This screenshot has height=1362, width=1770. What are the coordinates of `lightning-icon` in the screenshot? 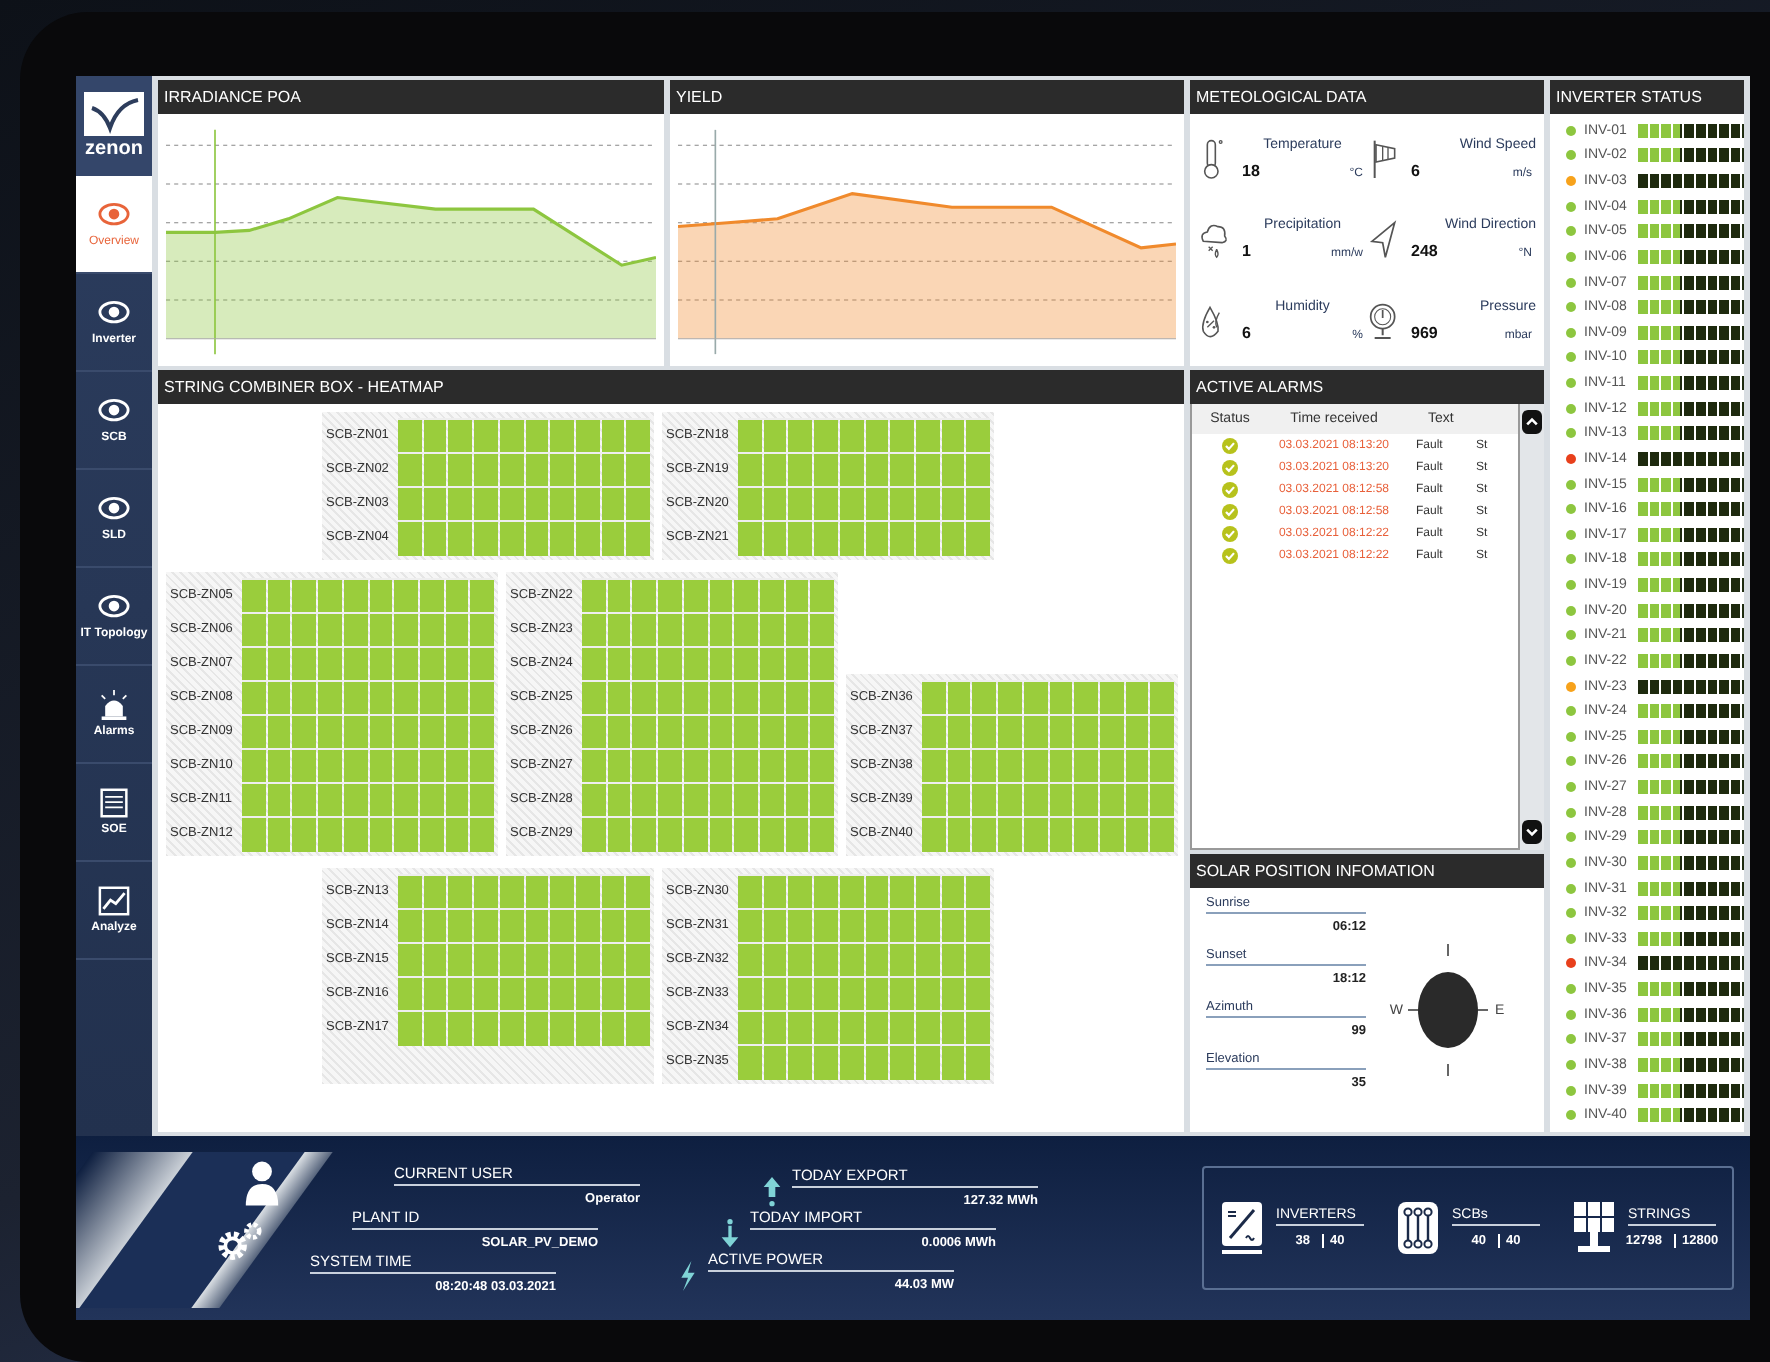 It's located at (688, 1275).